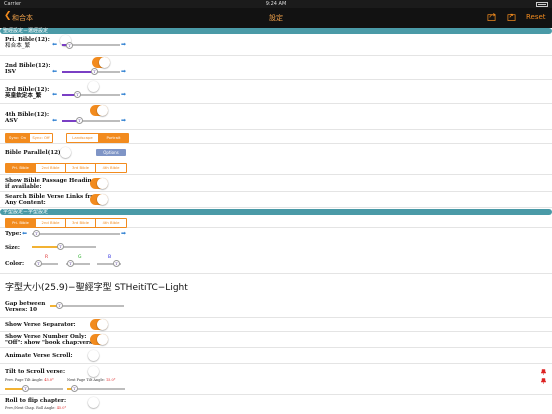 Image resolution: width=552 pixels, height=414 pixels. I want to click on options-button: Options, so click(111, 152).